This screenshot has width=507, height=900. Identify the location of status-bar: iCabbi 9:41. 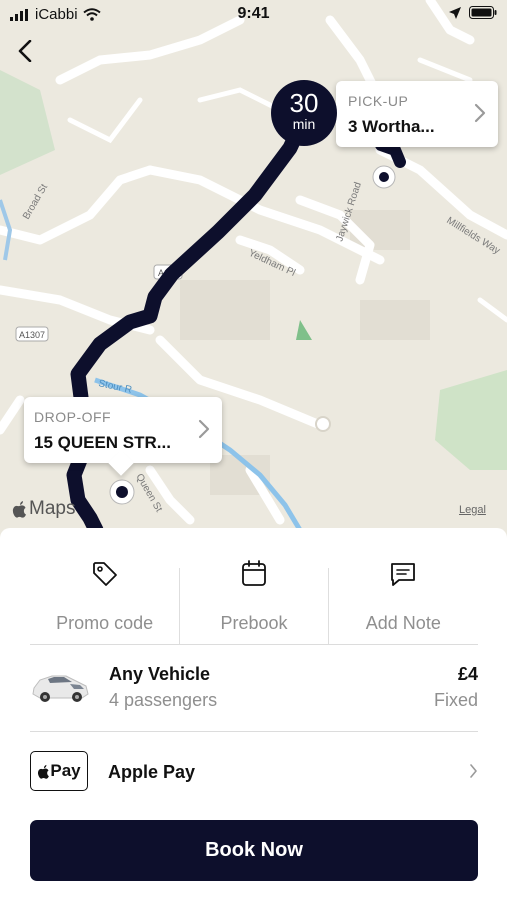
(253, 15).